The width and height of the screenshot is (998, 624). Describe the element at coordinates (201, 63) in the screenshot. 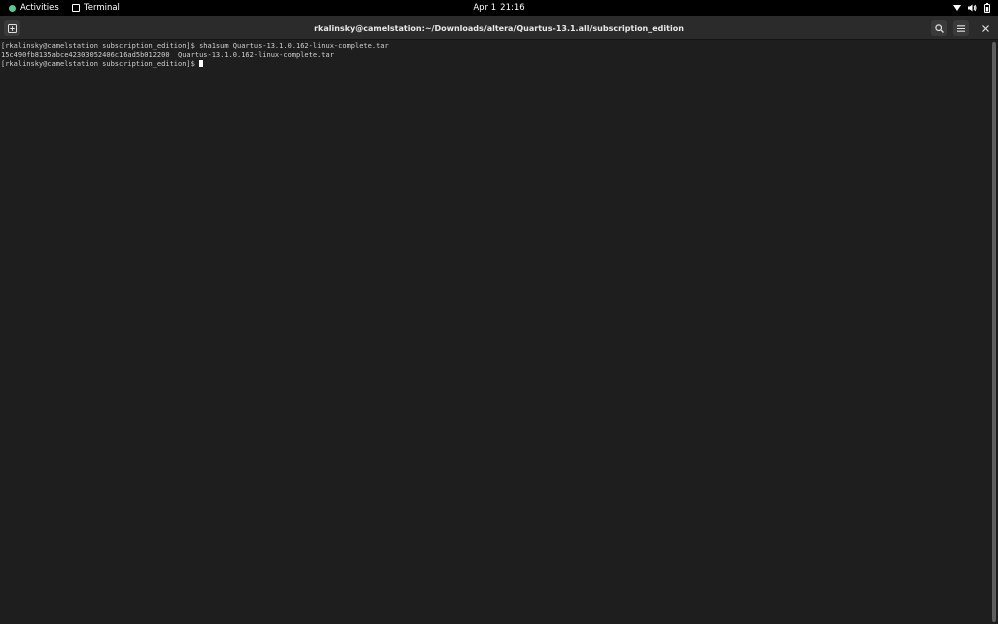

I see `text-cursor` at that location.